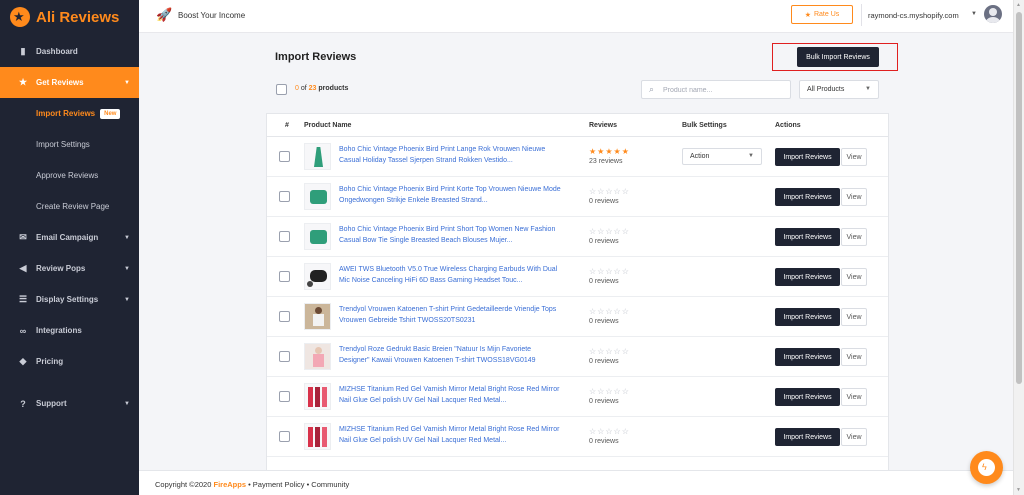 This screenshot has height=495, width=1024. I want to click on rocket-icon: 🚀, so click(164, 14).